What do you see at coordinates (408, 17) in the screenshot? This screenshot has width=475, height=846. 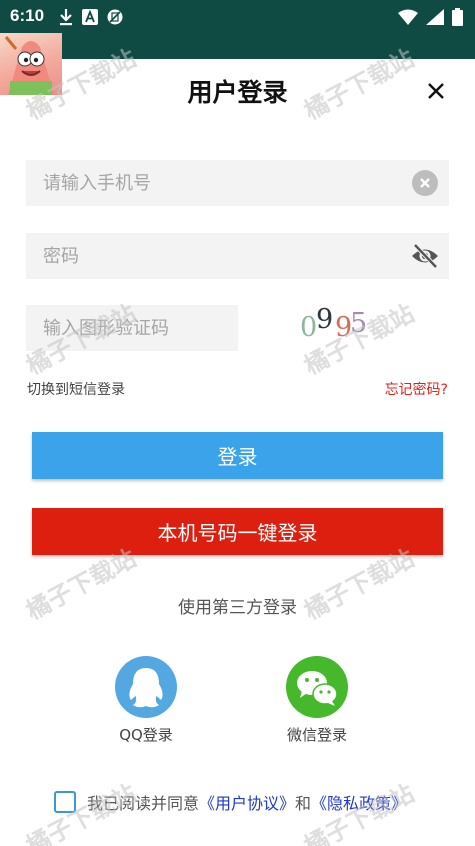 I see `wifi-icon` at bounding box center [408, 17].